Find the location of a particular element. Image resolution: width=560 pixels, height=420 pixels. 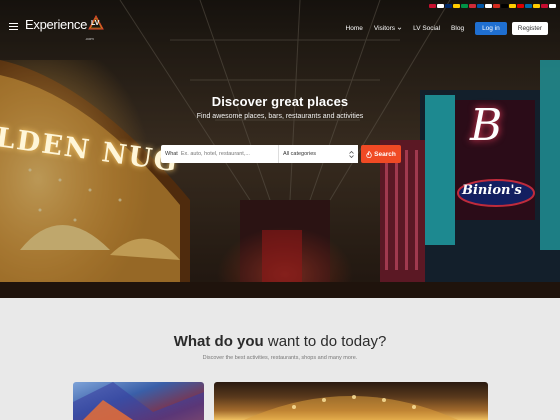

logo-mark-text: LV is located at coordinates (95, 23).